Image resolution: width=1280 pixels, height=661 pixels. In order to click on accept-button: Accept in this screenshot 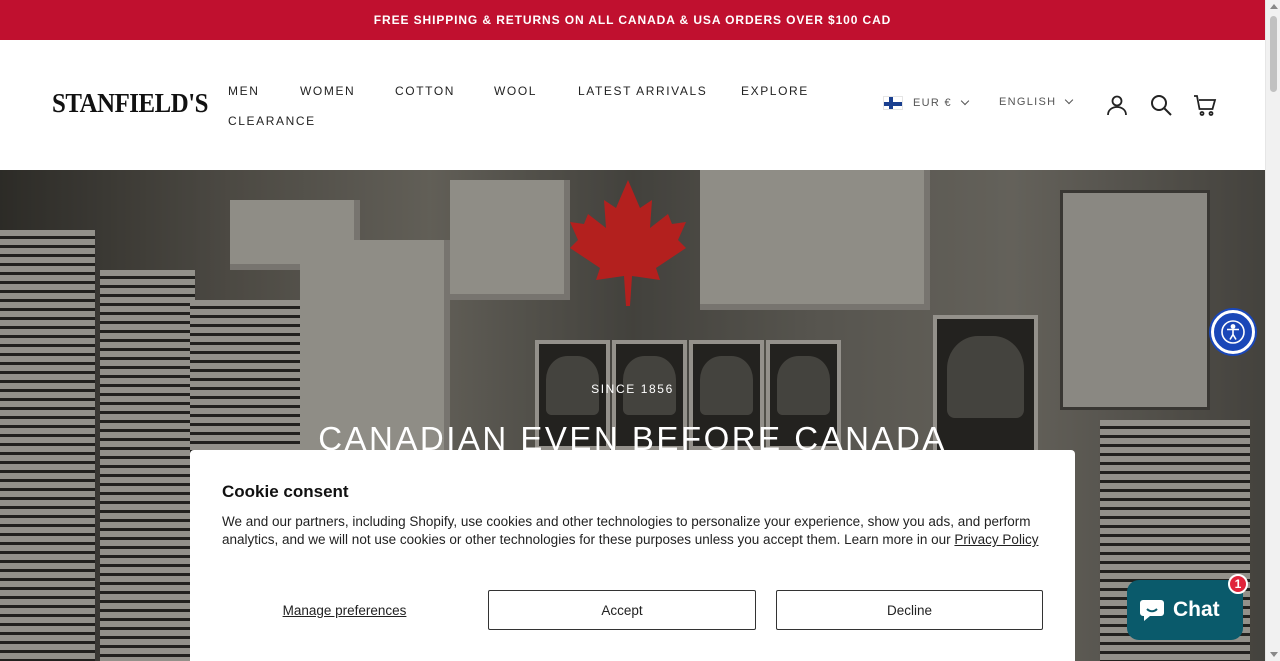, I will do `click(622, 610)`.